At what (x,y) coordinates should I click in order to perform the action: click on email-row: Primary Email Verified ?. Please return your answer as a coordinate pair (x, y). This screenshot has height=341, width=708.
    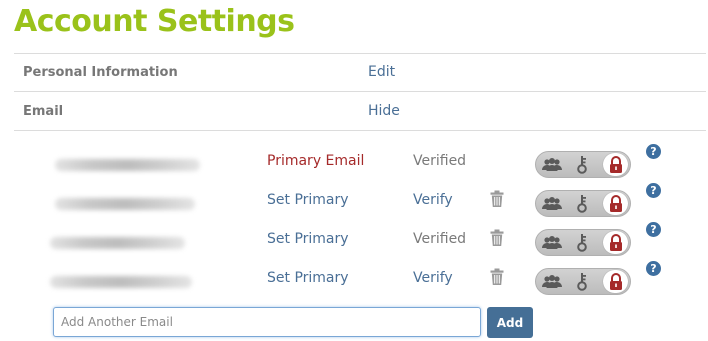
    Looking at the image, I should click on (354, 167).